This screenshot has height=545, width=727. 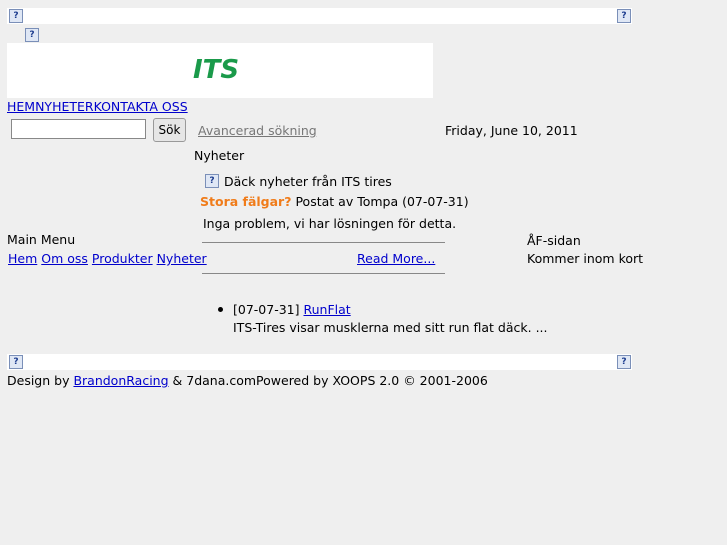 I want to click on news-list-item: [07-07-31] RunFlat, so click(x=292, y=309).